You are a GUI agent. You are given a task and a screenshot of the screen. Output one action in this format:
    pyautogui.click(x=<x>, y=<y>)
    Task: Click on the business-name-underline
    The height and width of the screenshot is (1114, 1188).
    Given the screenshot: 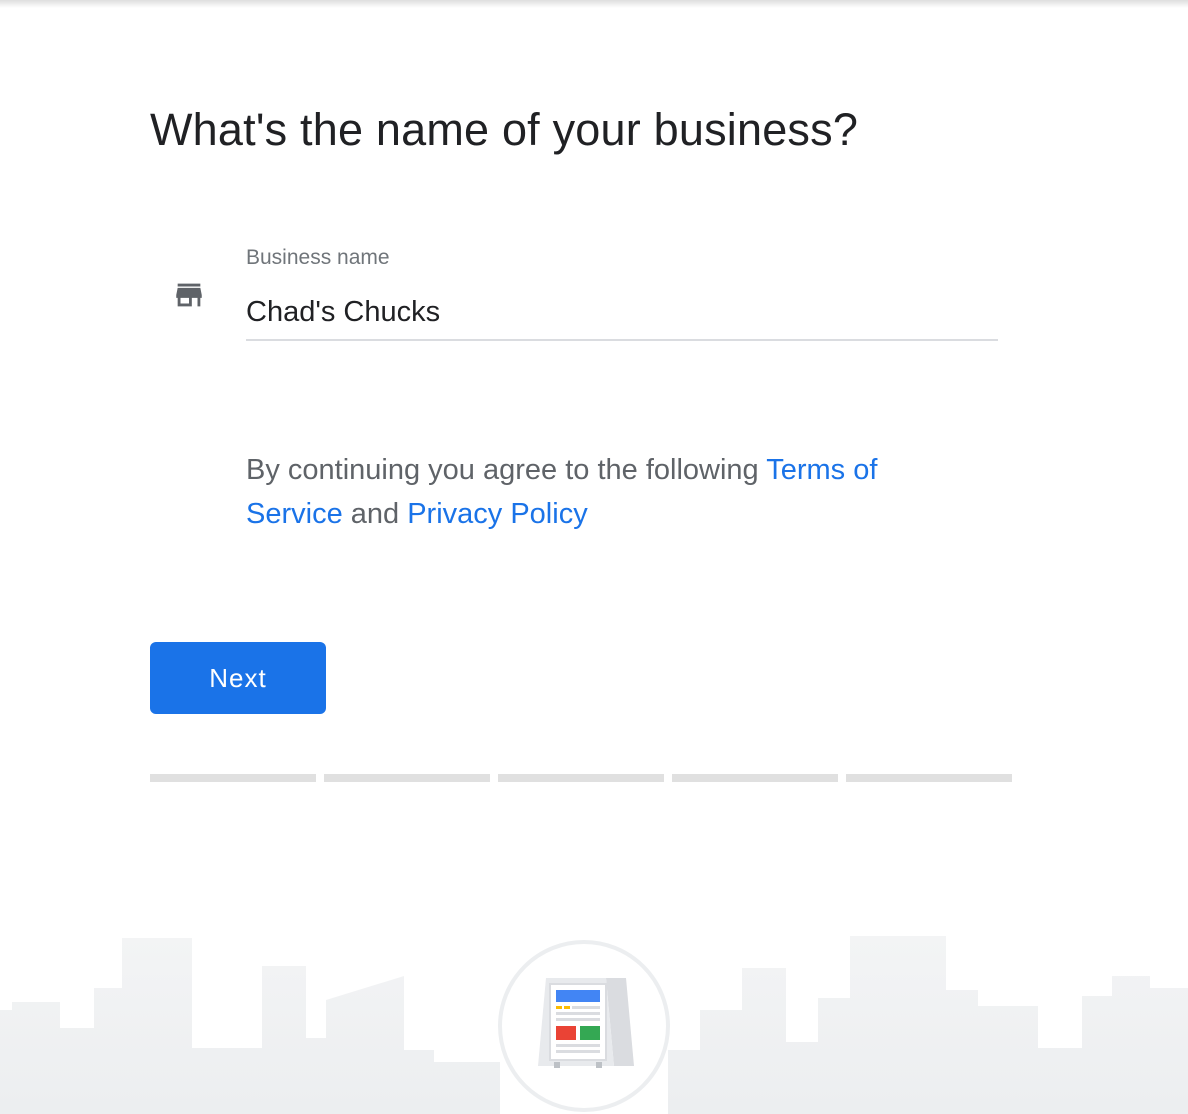 What is the action you would take?
    pyautogui.click(x=622, y=340)
    